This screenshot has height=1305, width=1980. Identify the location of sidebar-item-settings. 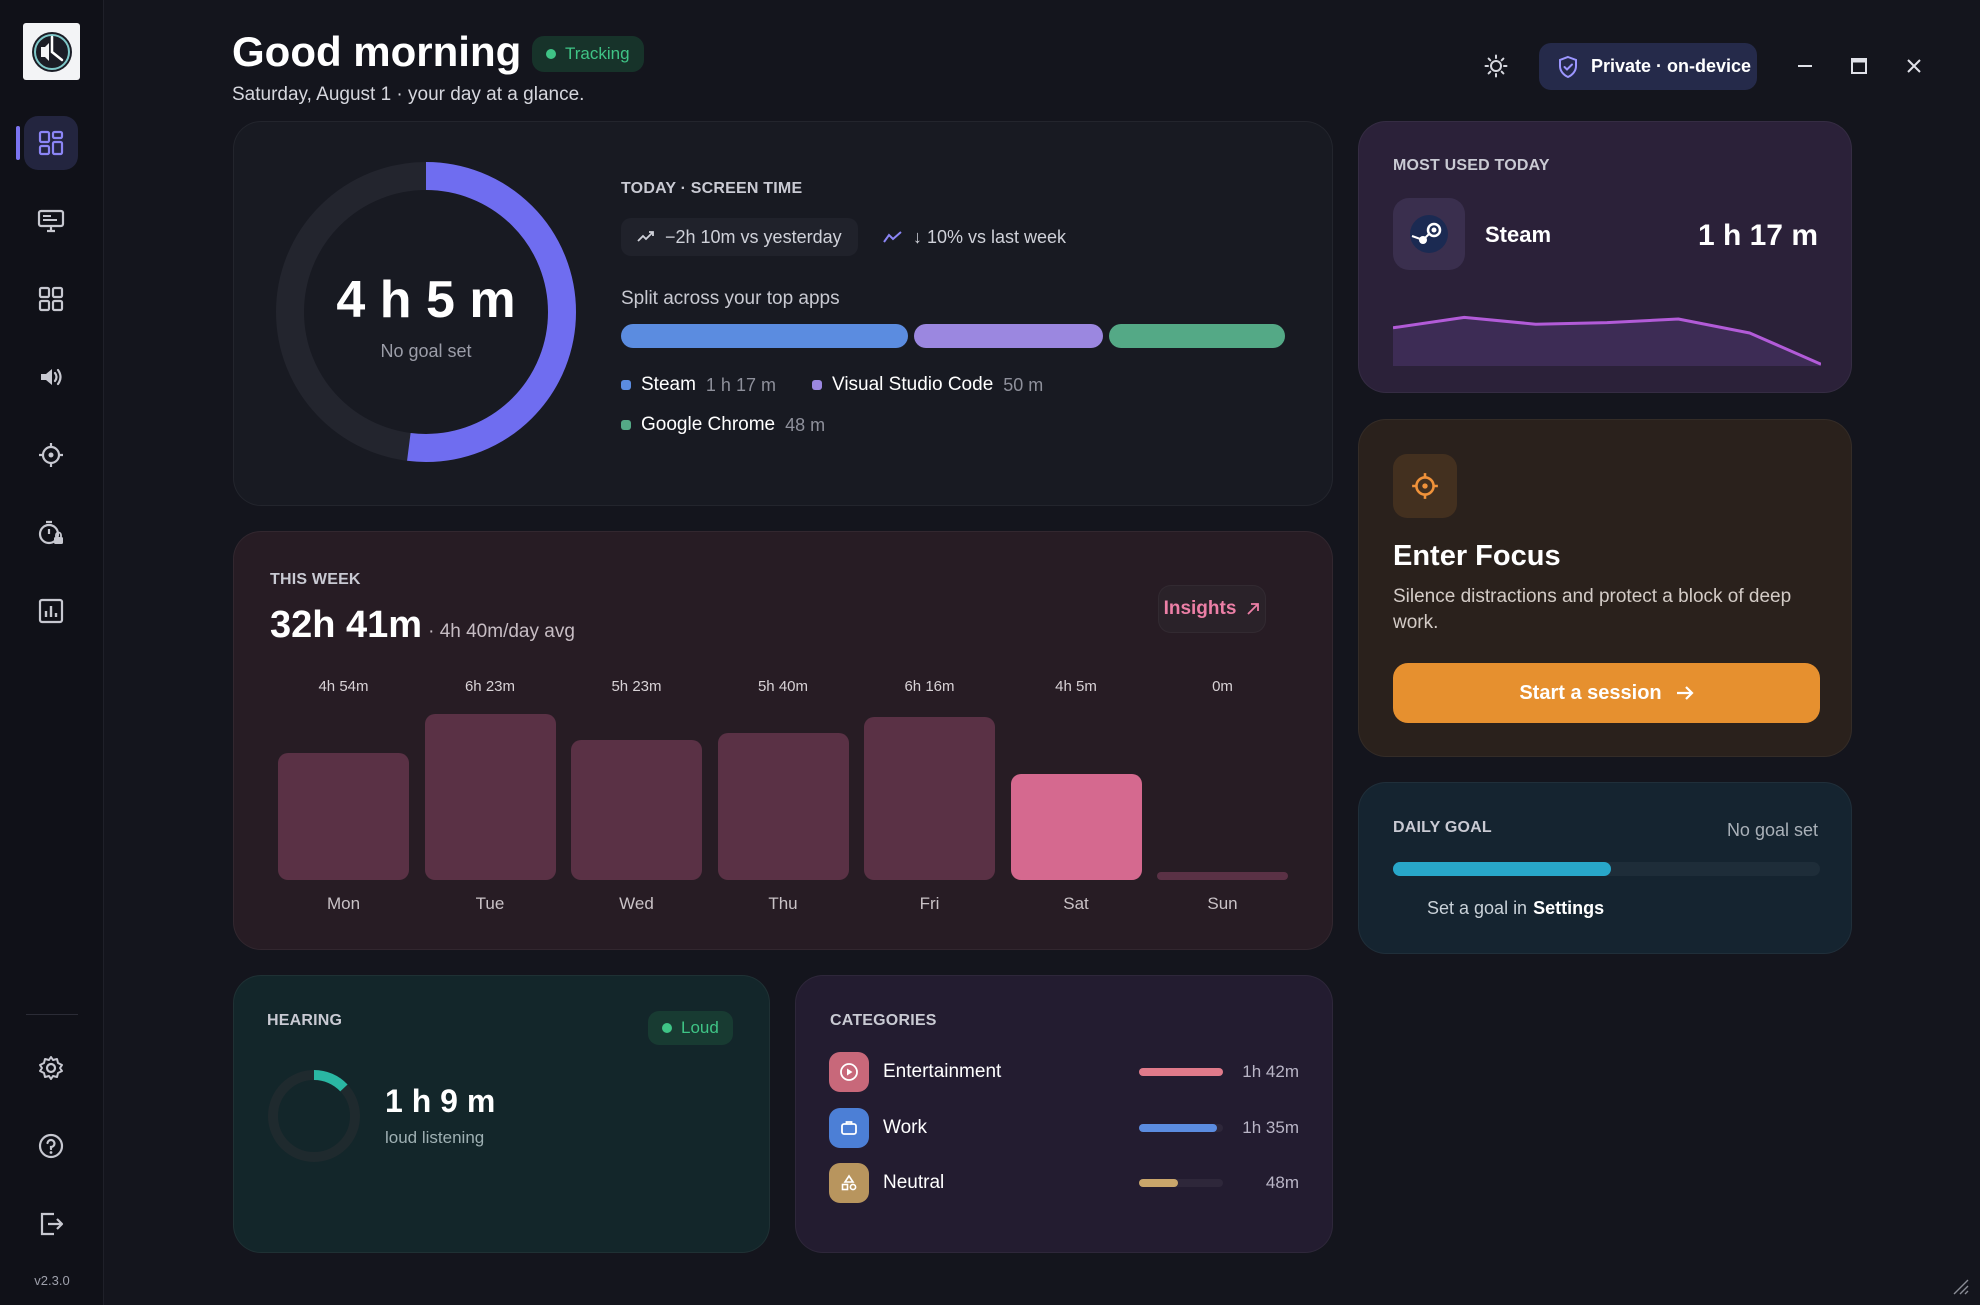
(51, 1068).